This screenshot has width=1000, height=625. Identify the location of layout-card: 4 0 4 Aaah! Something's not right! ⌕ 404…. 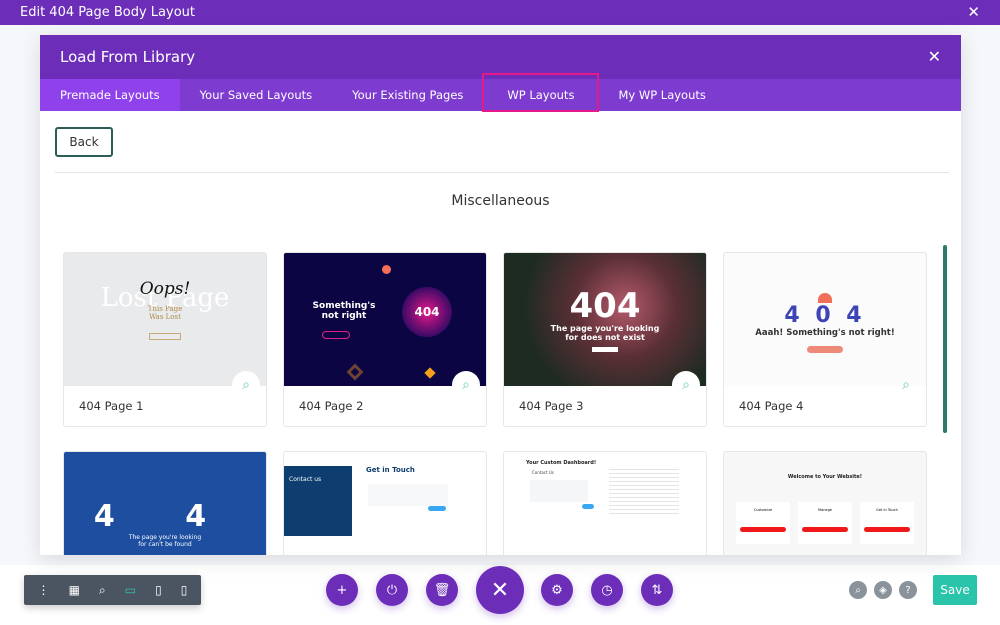
(825, 339).